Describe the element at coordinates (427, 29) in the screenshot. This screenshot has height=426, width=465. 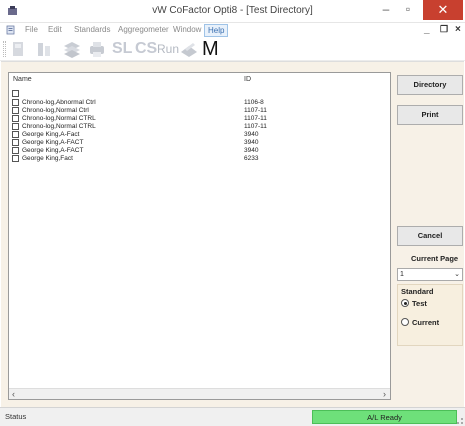
I see `mdi-minimize-button: _` at that location.